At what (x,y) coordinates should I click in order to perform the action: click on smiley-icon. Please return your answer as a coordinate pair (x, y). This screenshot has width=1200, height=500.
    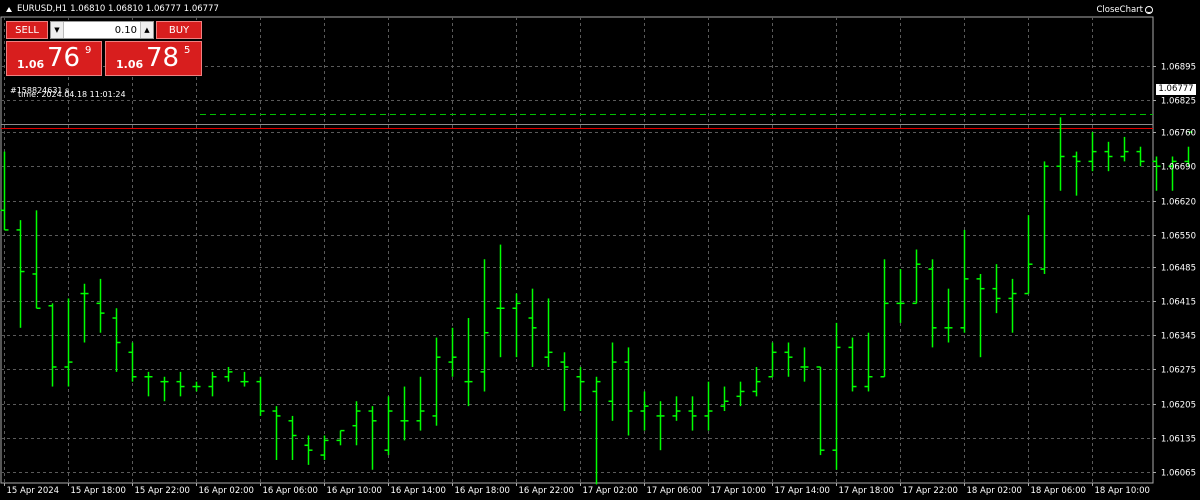
    Looking at the image, I should click on (1149, 10).